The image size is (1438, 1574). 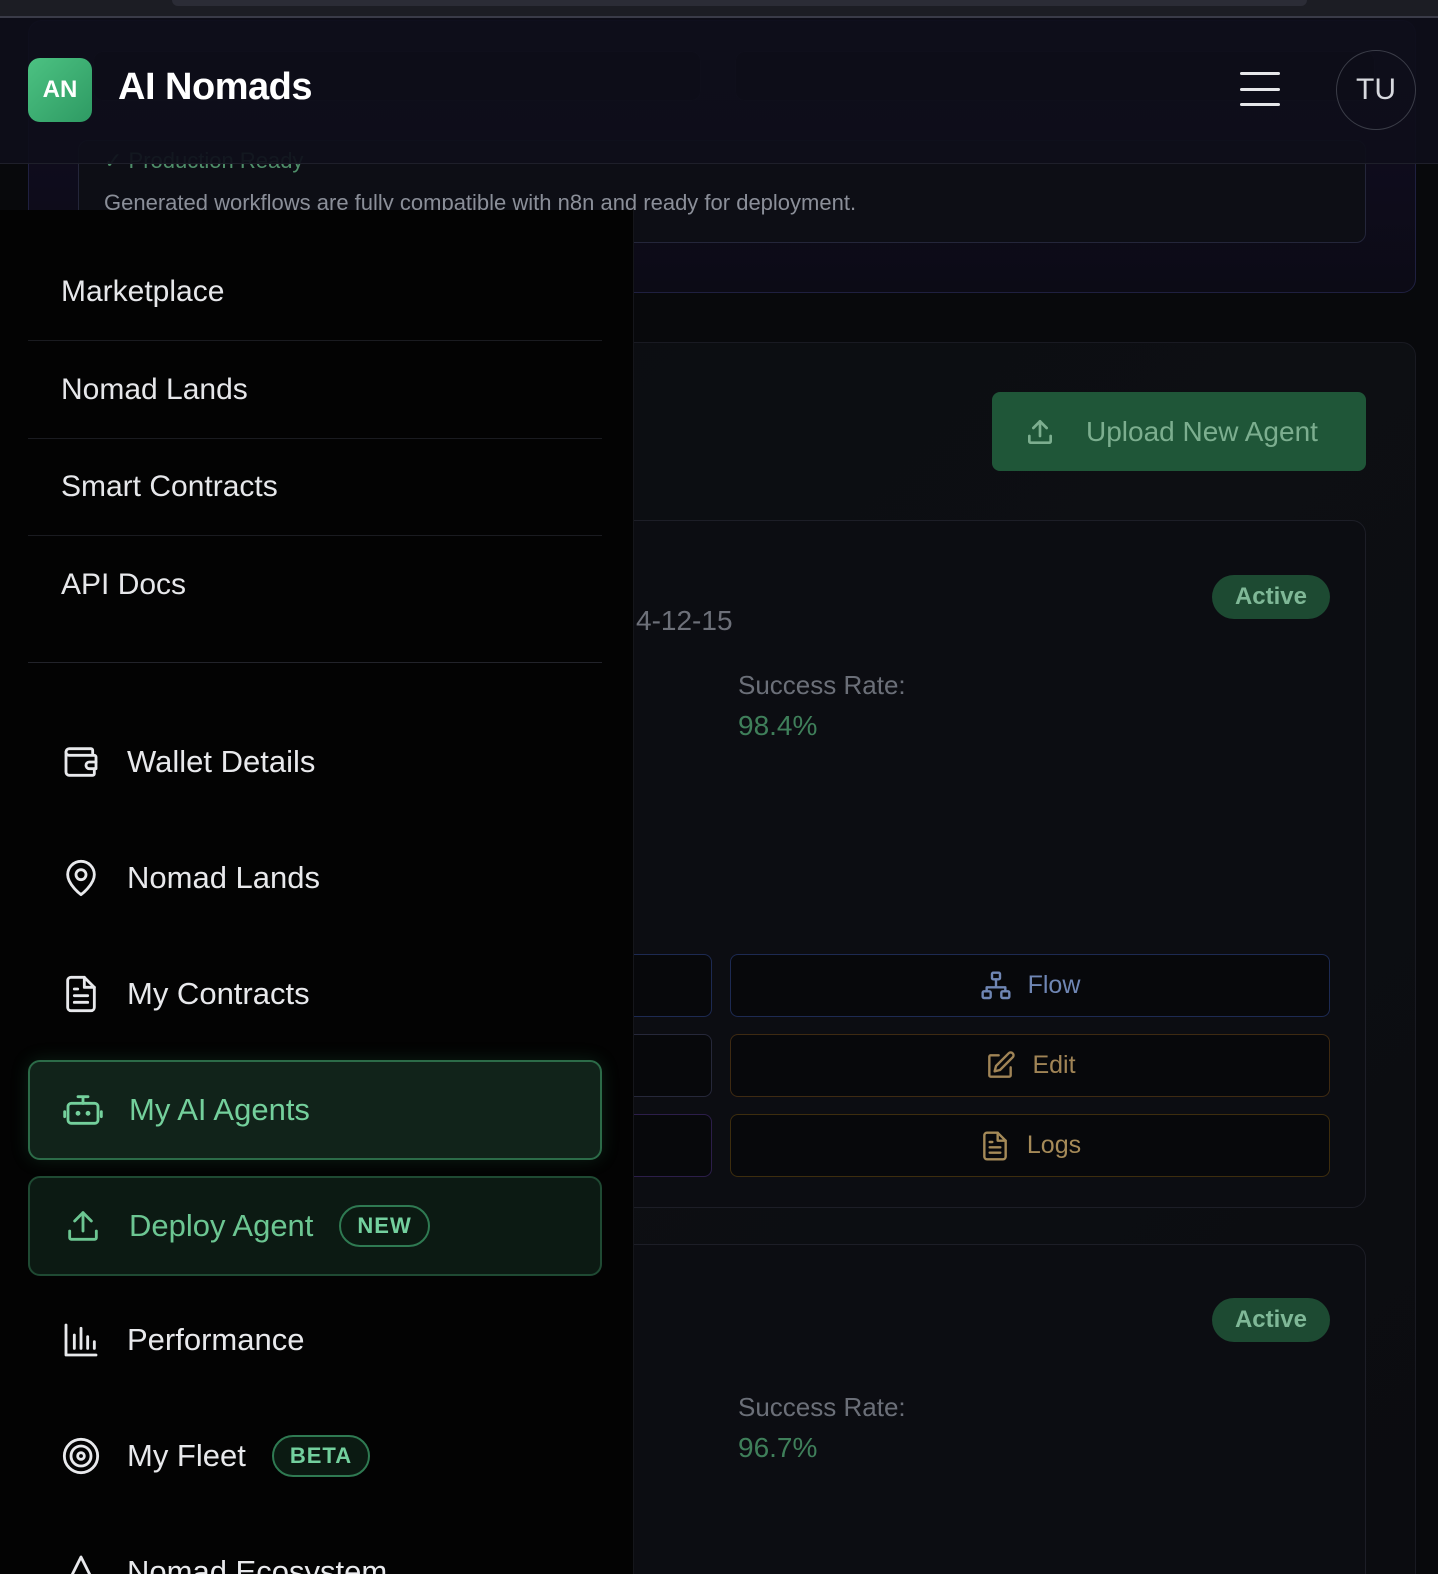 I want to click on upload-new-agent-label: Upload New Agent, so click(x=1202, y=431).